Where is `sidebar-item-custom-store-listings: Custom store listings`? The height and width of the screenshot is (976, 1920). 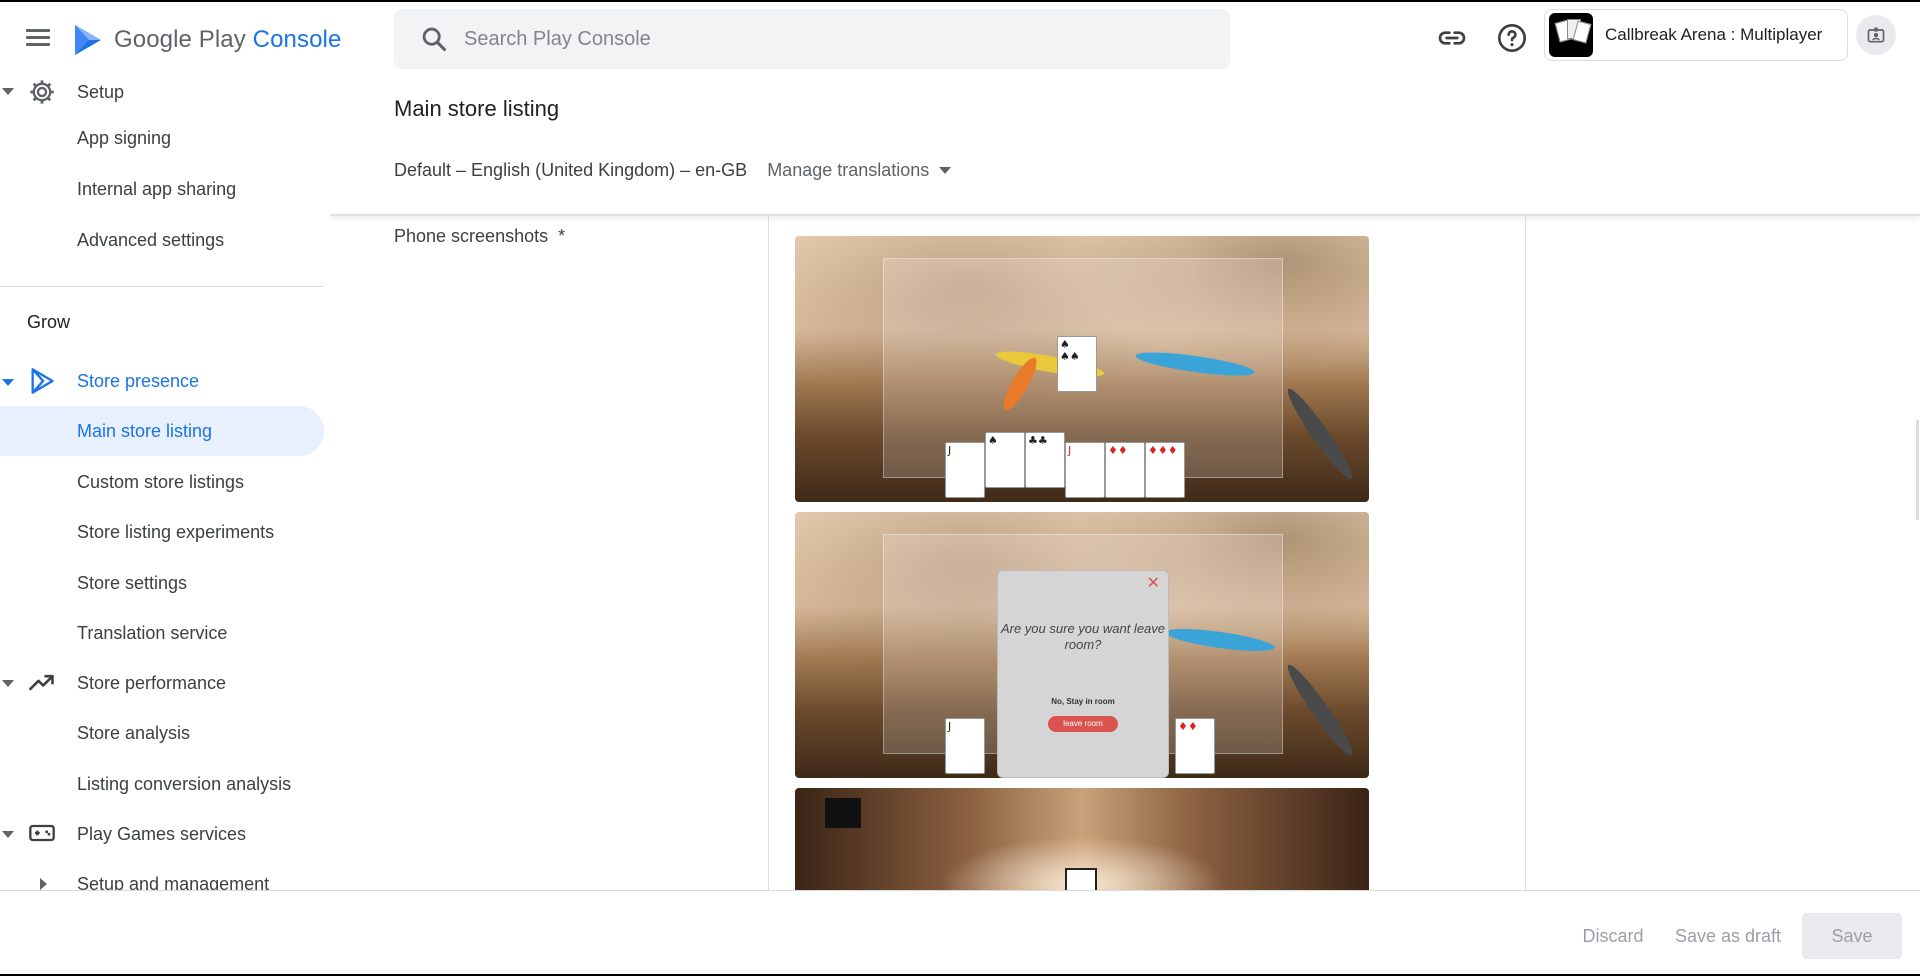 sidebar-item-custom-store-listings: Custom store listings is located at coordinates (162, 482).